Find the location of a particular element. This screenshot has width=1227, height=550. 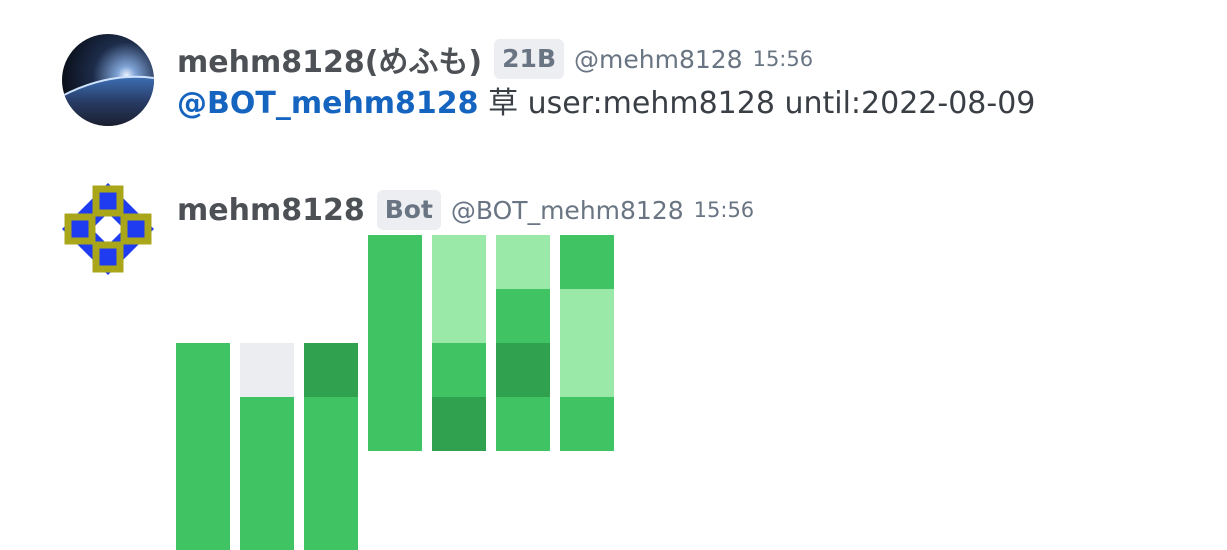

bot-badge: Bot is located at coordinates (408, 210).